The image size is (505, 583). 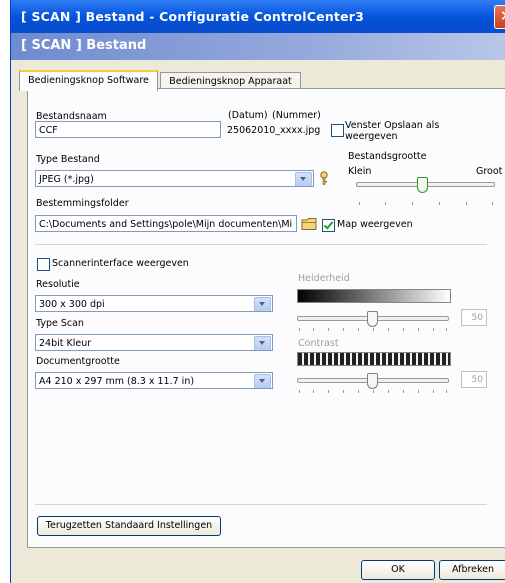 What do you see at coordinates (337, 130) in the screenshot?
I see `save-as-dialog-checkbox` at bounding box center [337, 130].